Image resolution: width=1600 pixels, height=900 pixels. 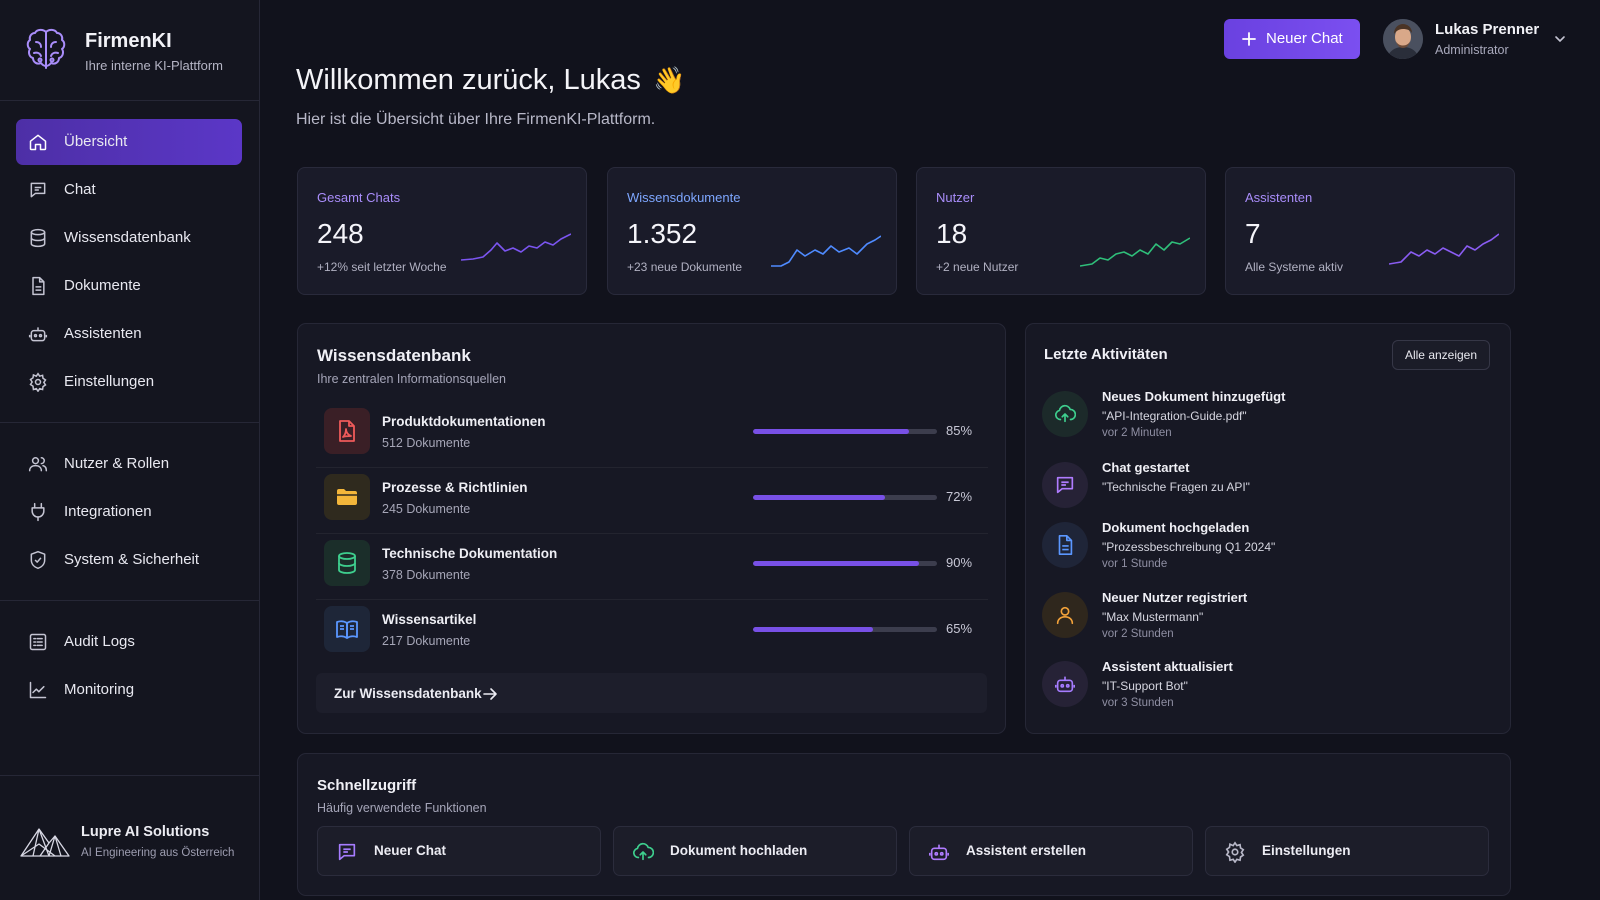 I want to click on progress-percent: 72%, so click(x=959, y=496).